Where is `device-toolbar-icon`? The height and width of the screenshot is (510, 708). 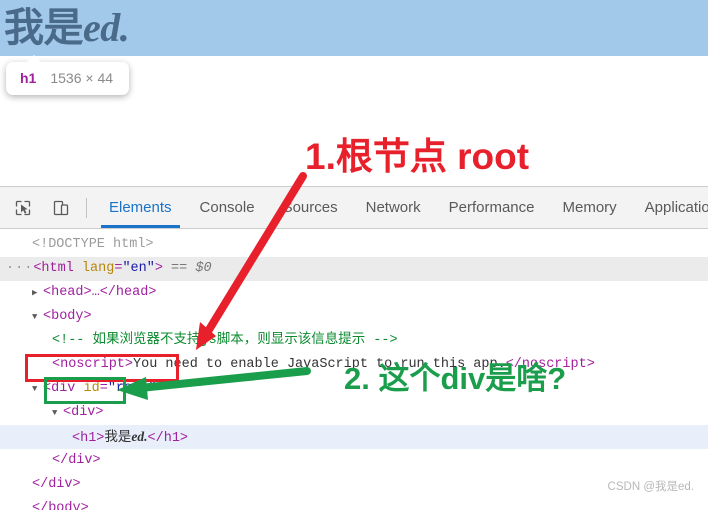 device-toolbar-icon is located at coordinates (61, 208).